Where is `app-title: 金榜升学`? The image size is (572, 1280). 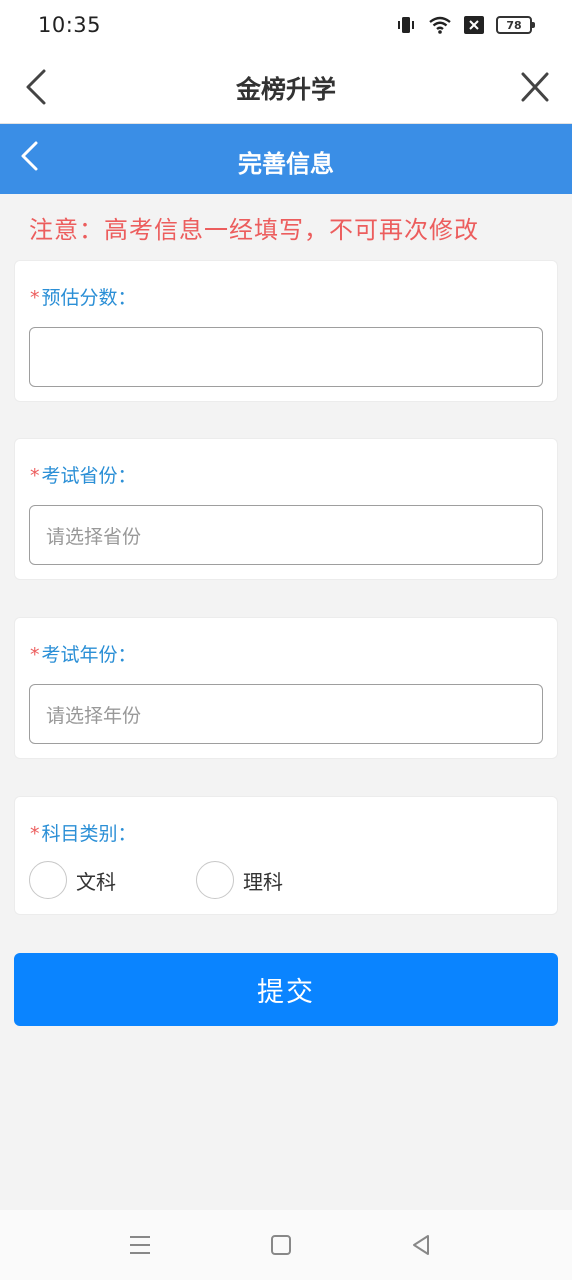
app-title: 金榜升学 is located at coordinates (285, 89).